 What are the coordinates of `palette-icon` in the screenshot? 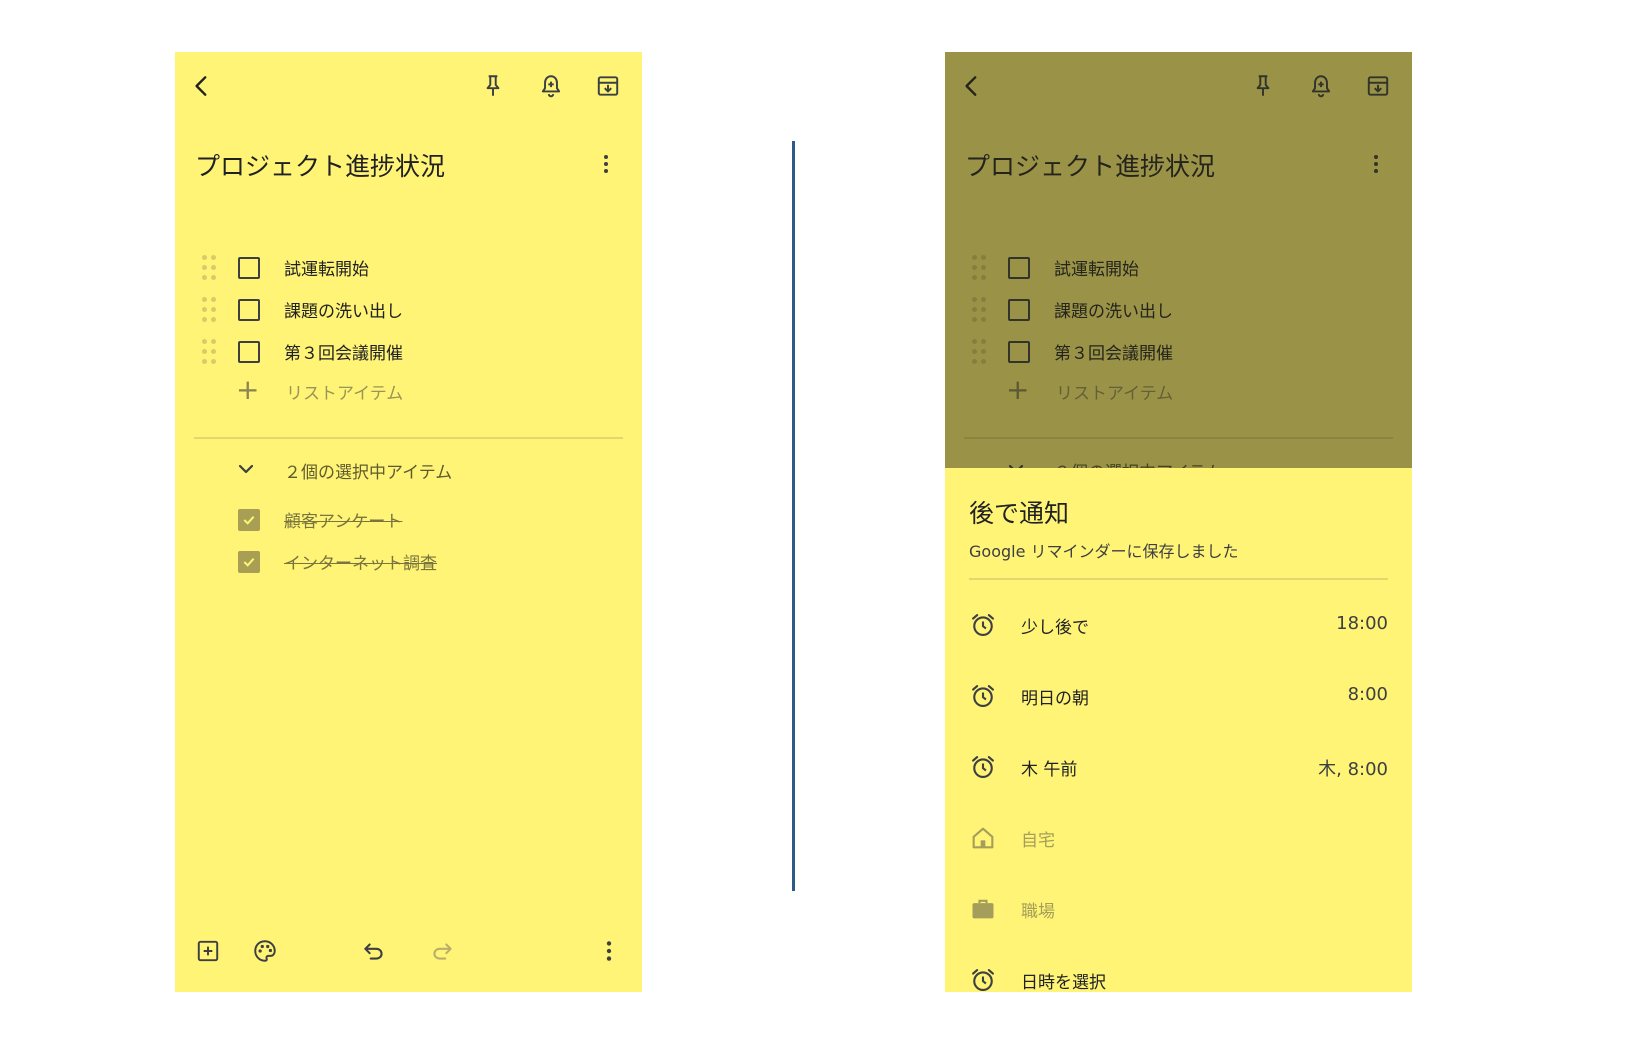 It's located at (265, 951).